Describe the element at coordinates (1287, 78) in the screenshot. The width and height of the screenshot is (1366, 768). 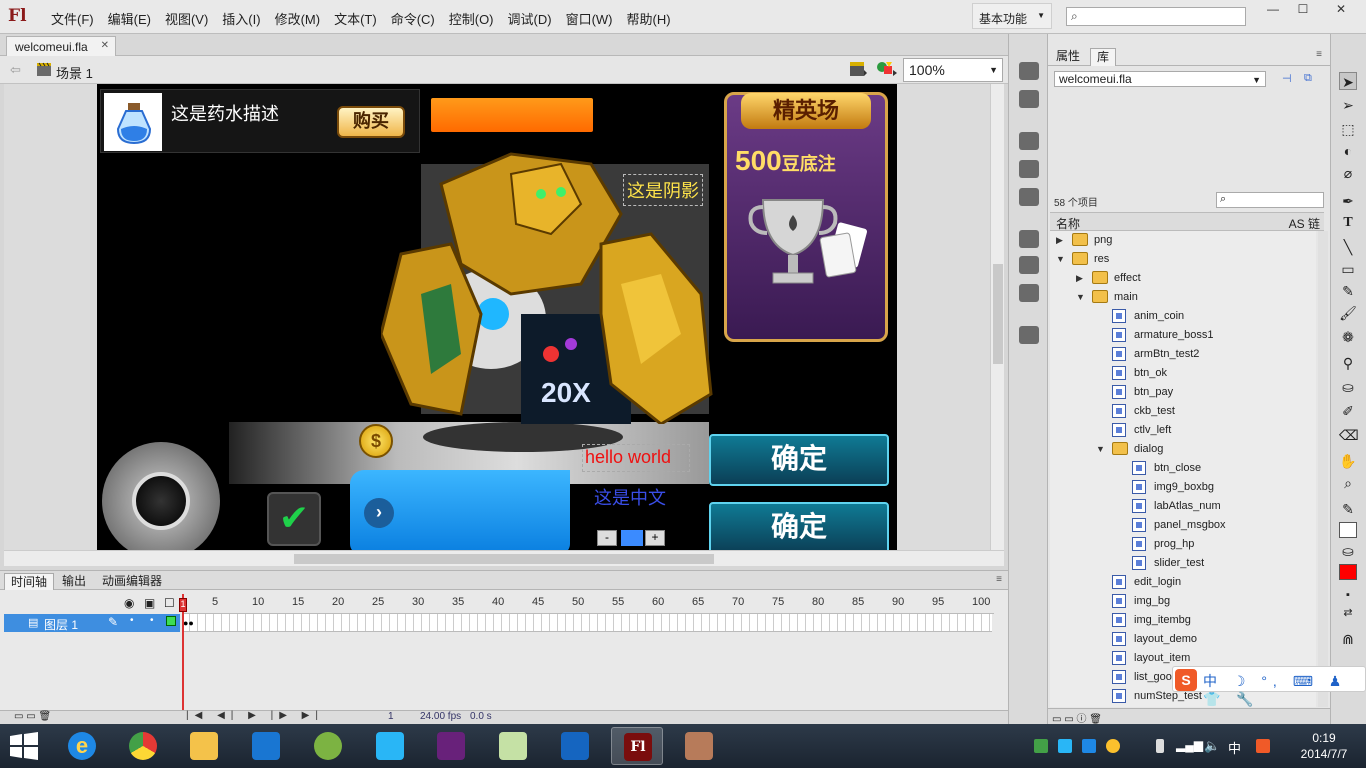
I see `pin-library-icon: ⊣` at that location.